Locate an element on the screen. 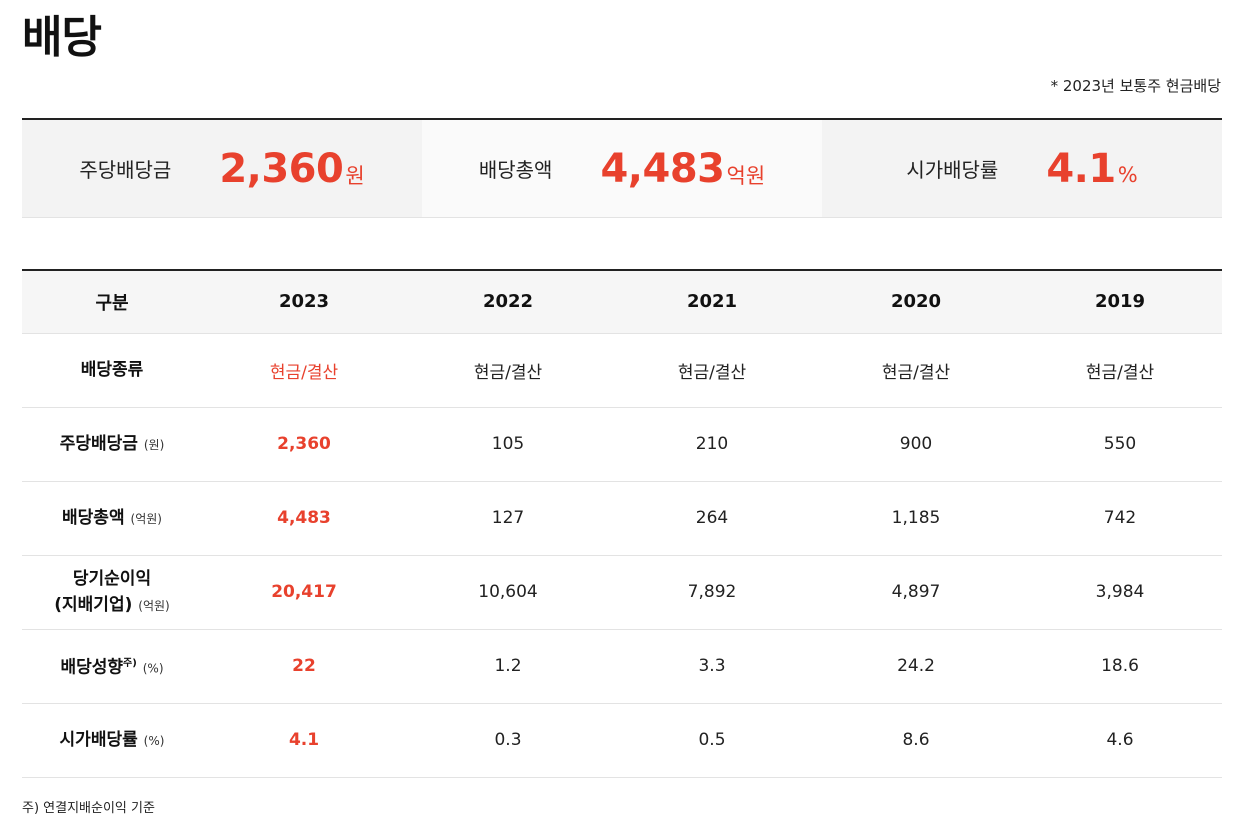 Image resolution: width=1242 pixels, height=821 pixels. summary-dividend-per-share: 주당배당금 2,360 원 is located at coordinates (222, 168).